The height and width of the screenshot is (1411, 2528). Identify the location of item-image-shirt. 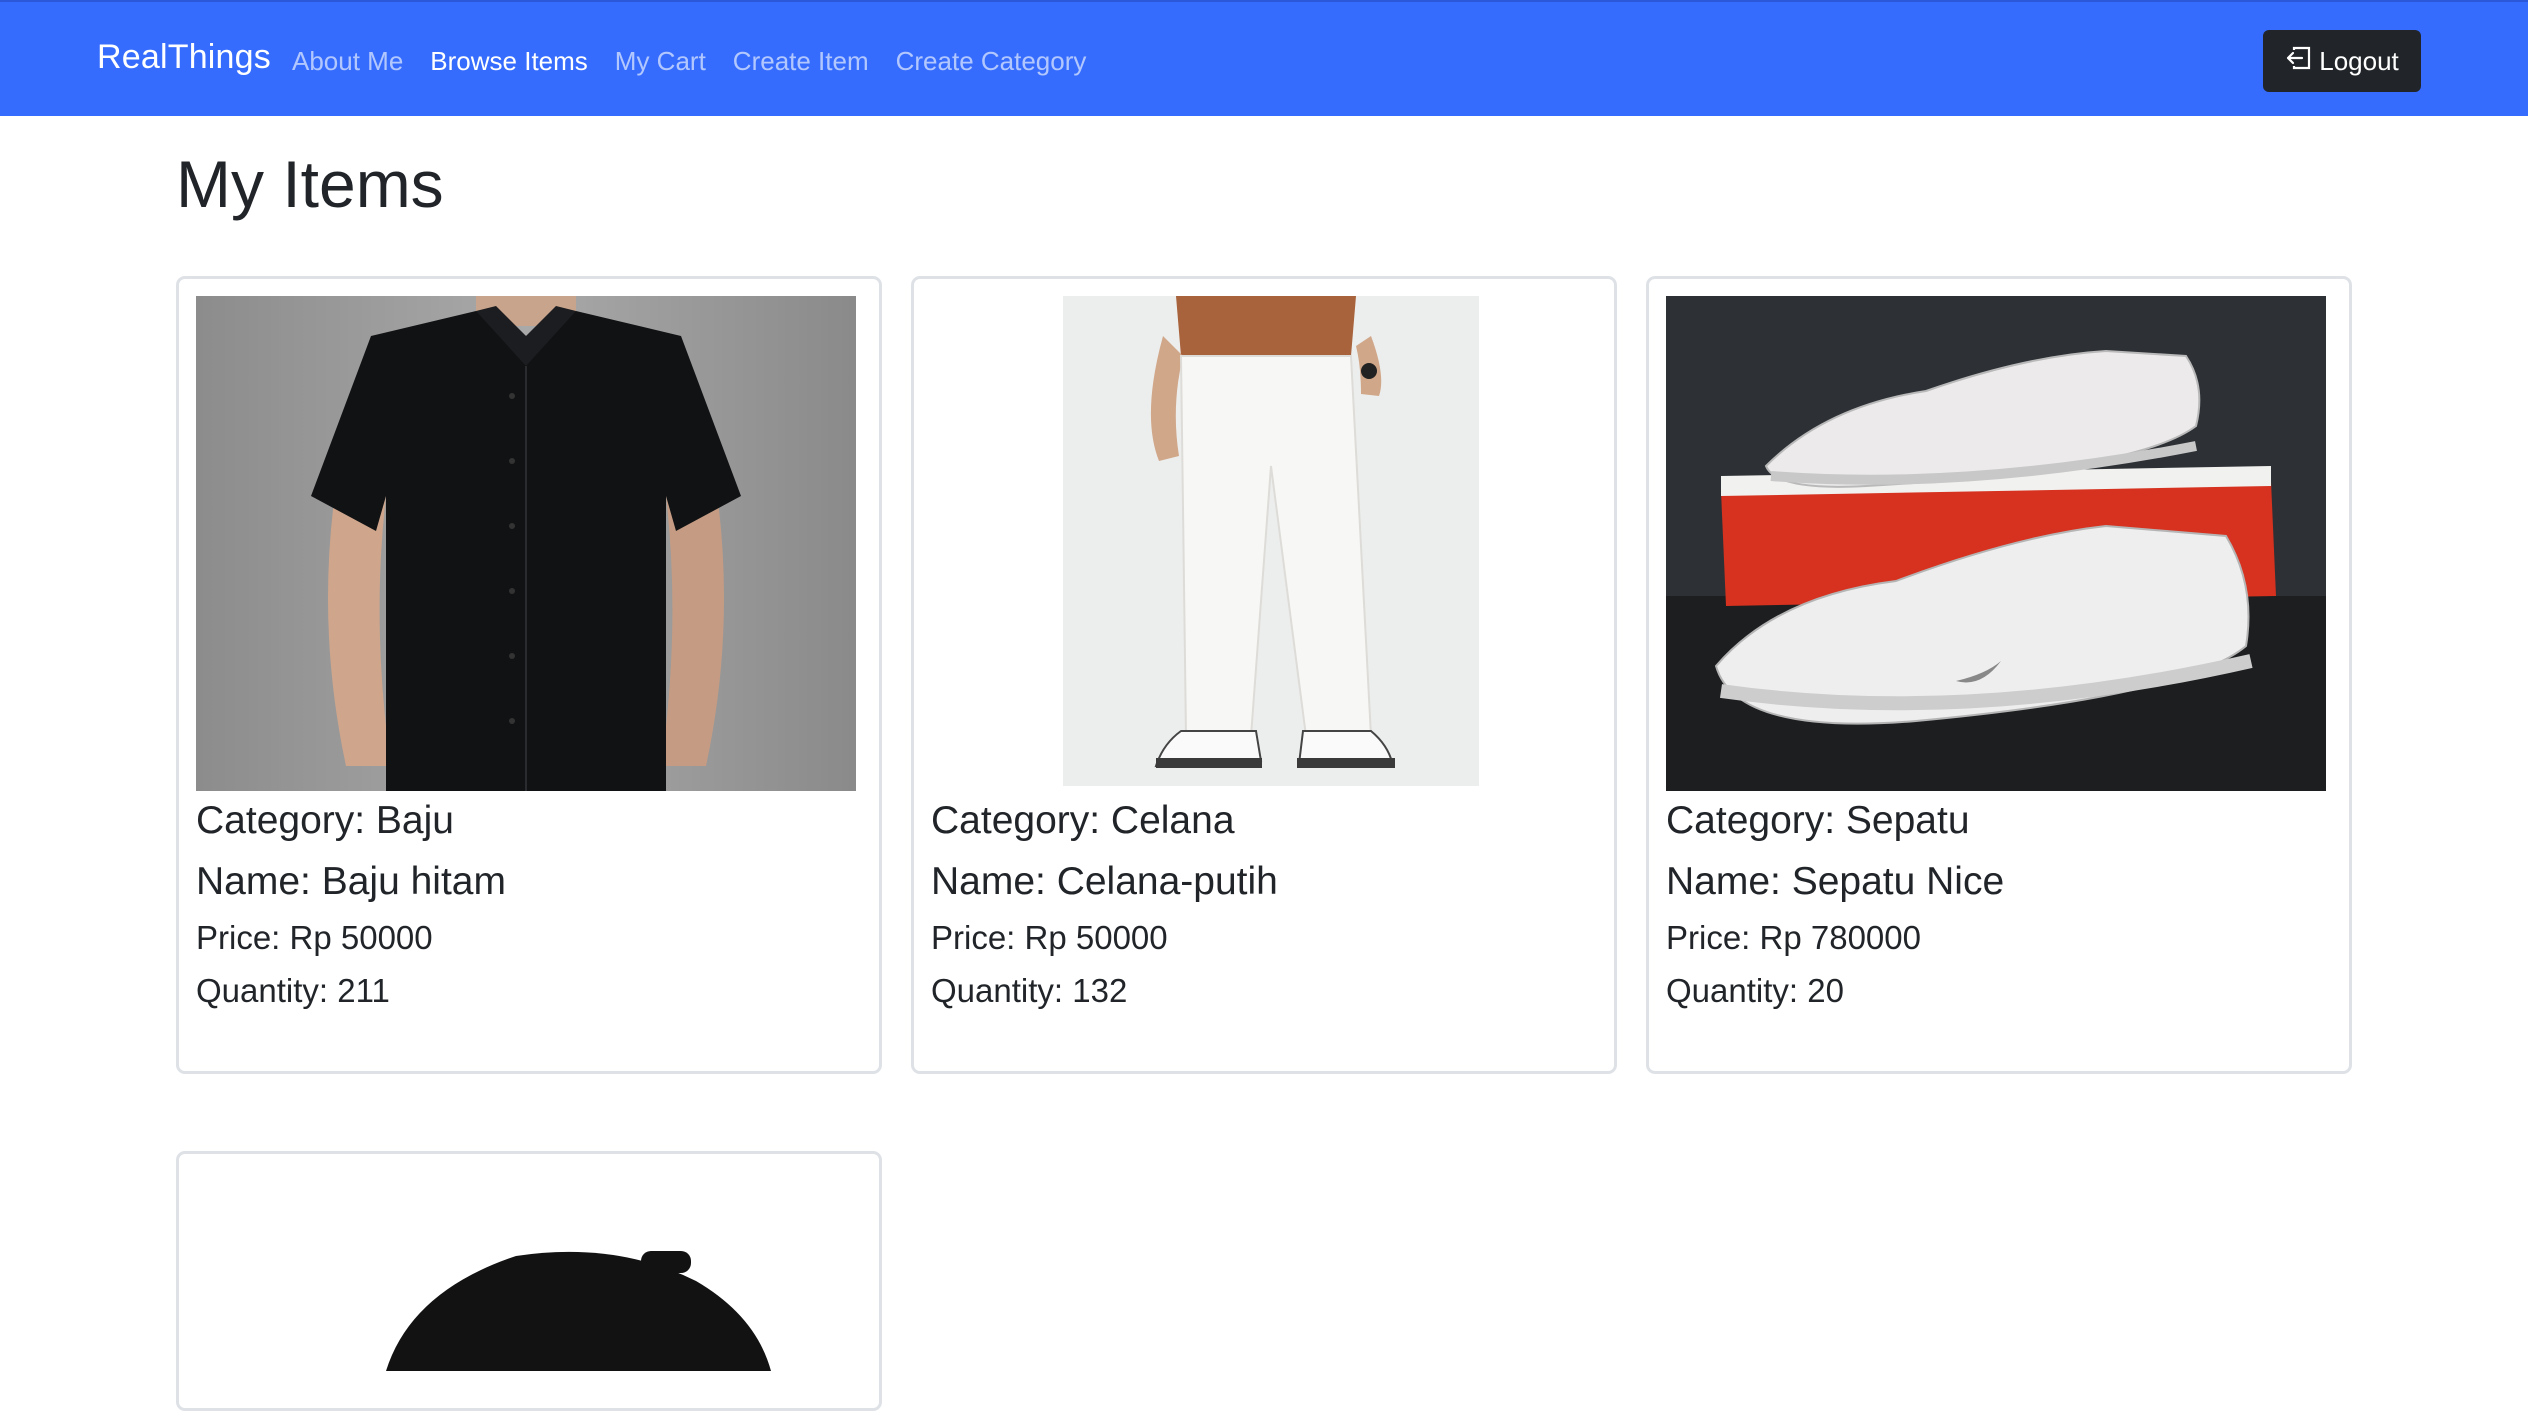
(526, 543).